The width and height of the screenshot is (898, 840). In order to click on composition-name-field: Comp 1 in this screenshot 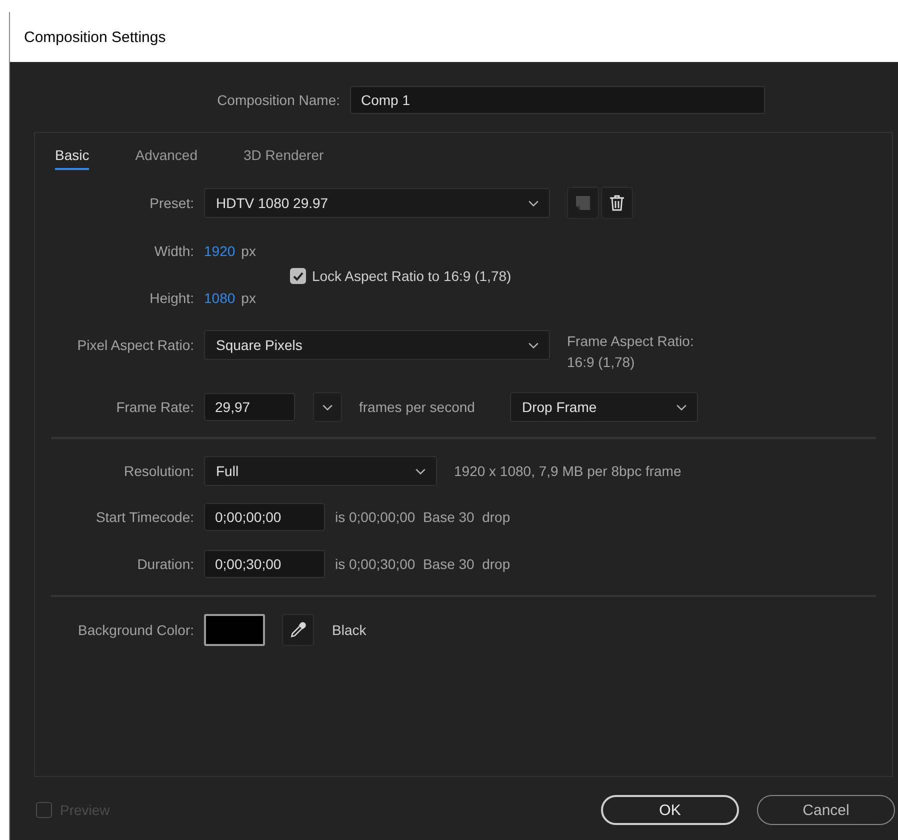, I will do `click(557, 100)`.